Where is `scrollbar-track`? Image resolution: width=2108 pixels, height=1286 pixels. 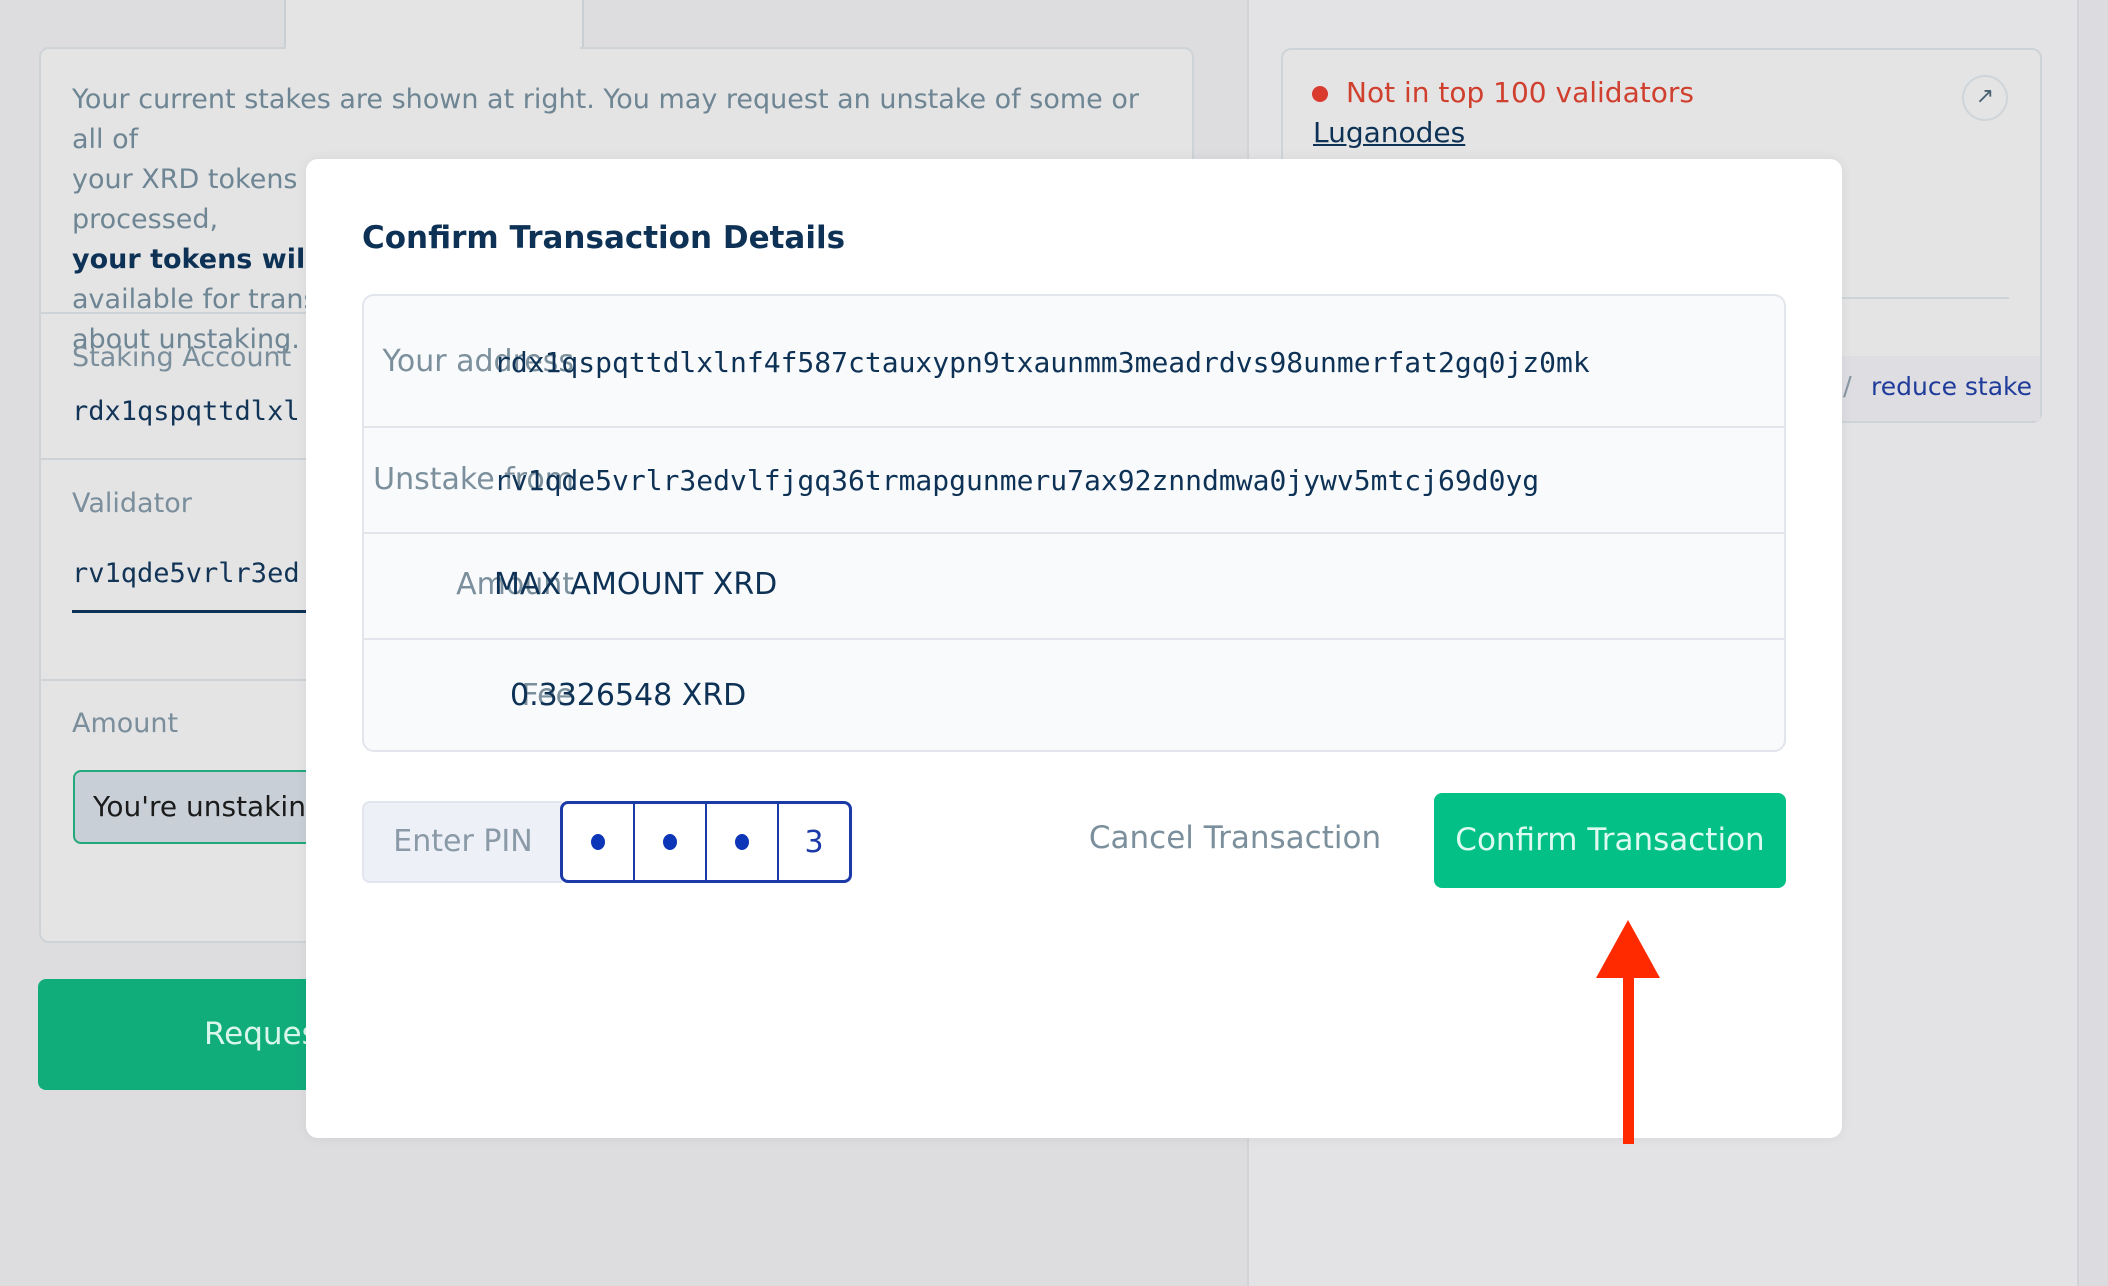 scrollbar-track is located at coordinates (2093, 643).